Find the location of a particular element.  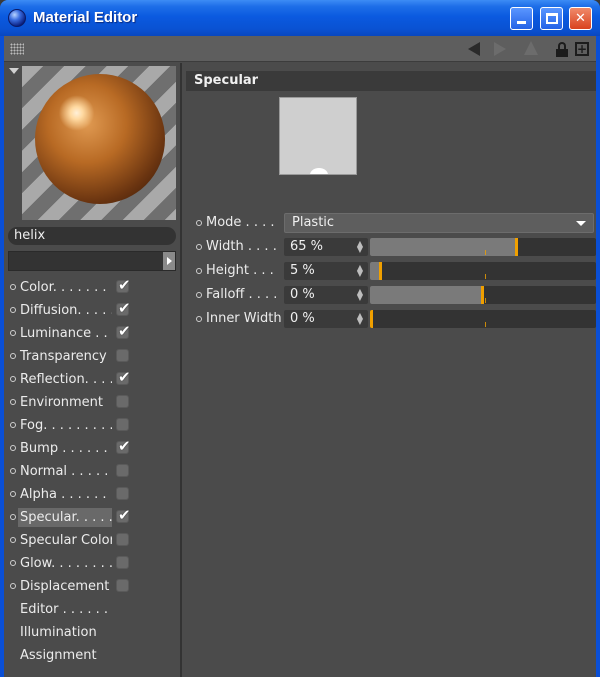

back-arrow-icon is located at coordinates (474, 49).